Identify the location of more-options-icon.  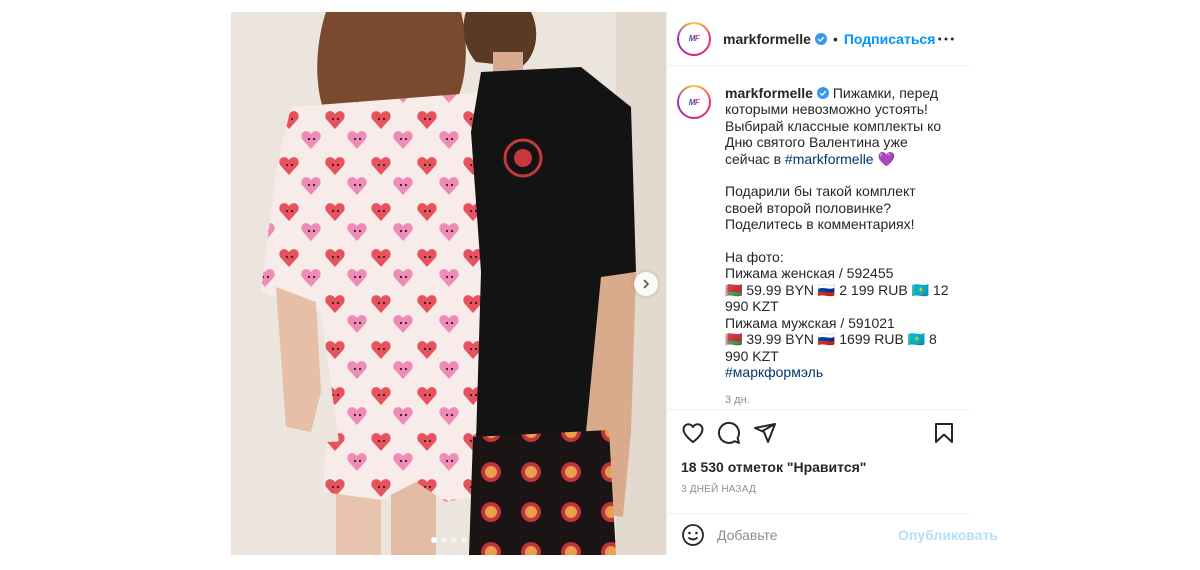
(946, 38).